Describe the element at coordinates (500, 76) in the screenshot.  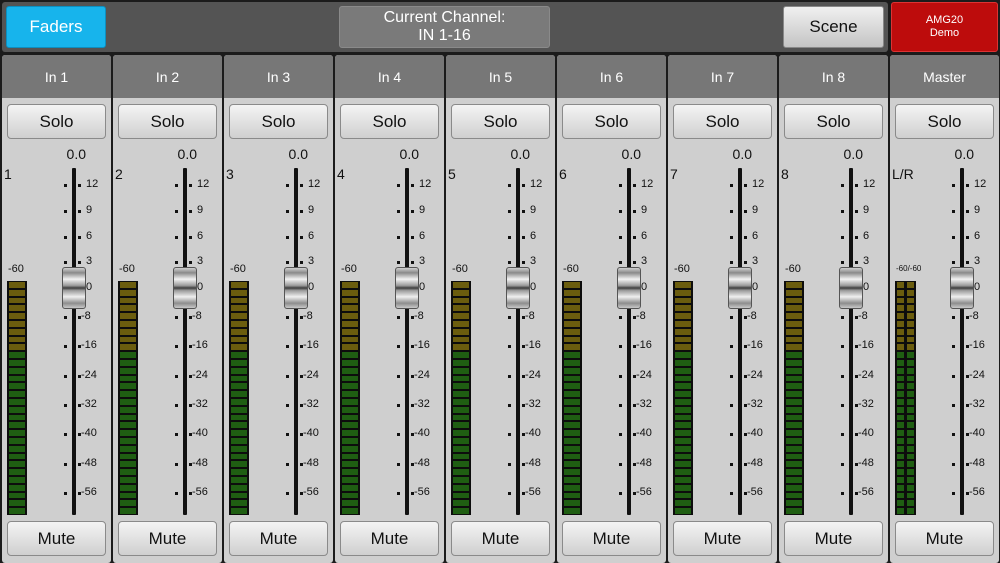
I see `channel-name: In 5` at that location.